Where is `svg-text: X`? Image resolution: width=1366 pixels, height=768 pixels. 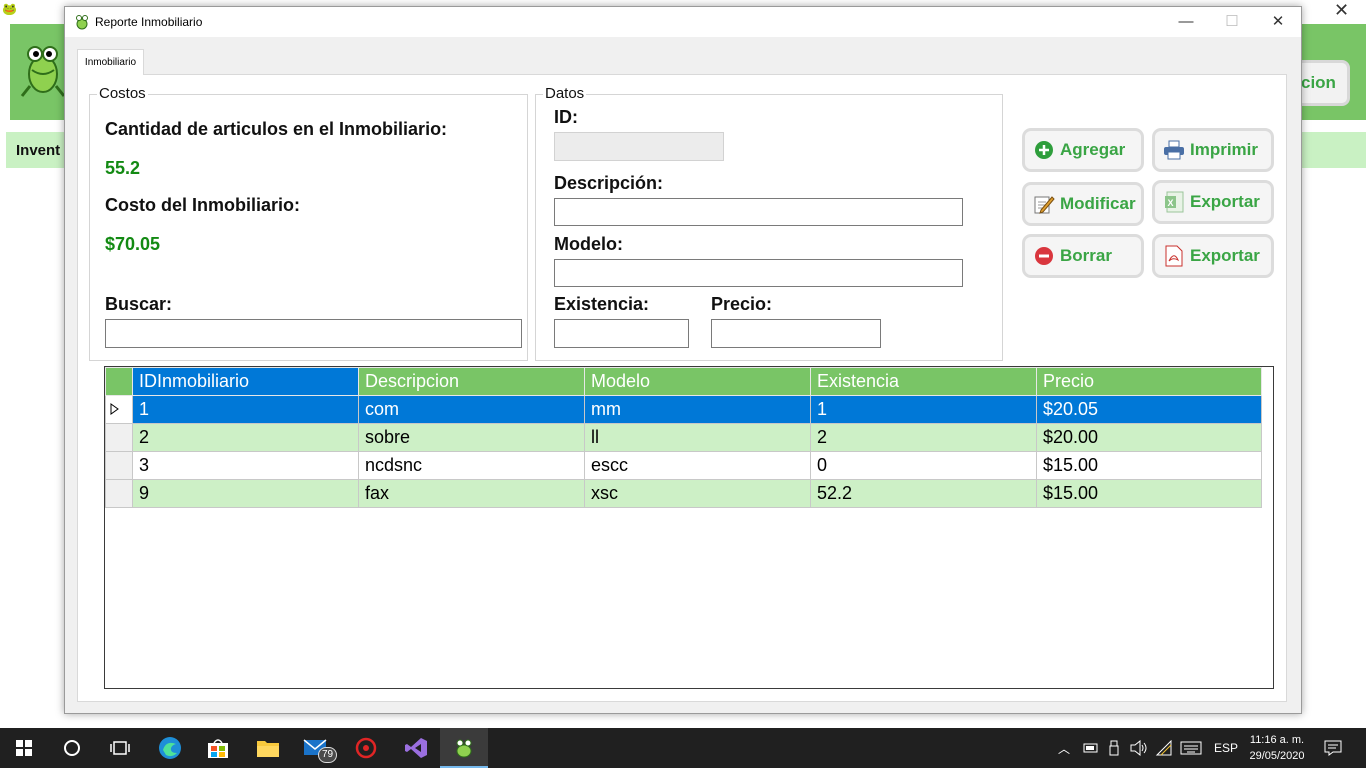 svg-text: X is located at coordinates (1171, 203).